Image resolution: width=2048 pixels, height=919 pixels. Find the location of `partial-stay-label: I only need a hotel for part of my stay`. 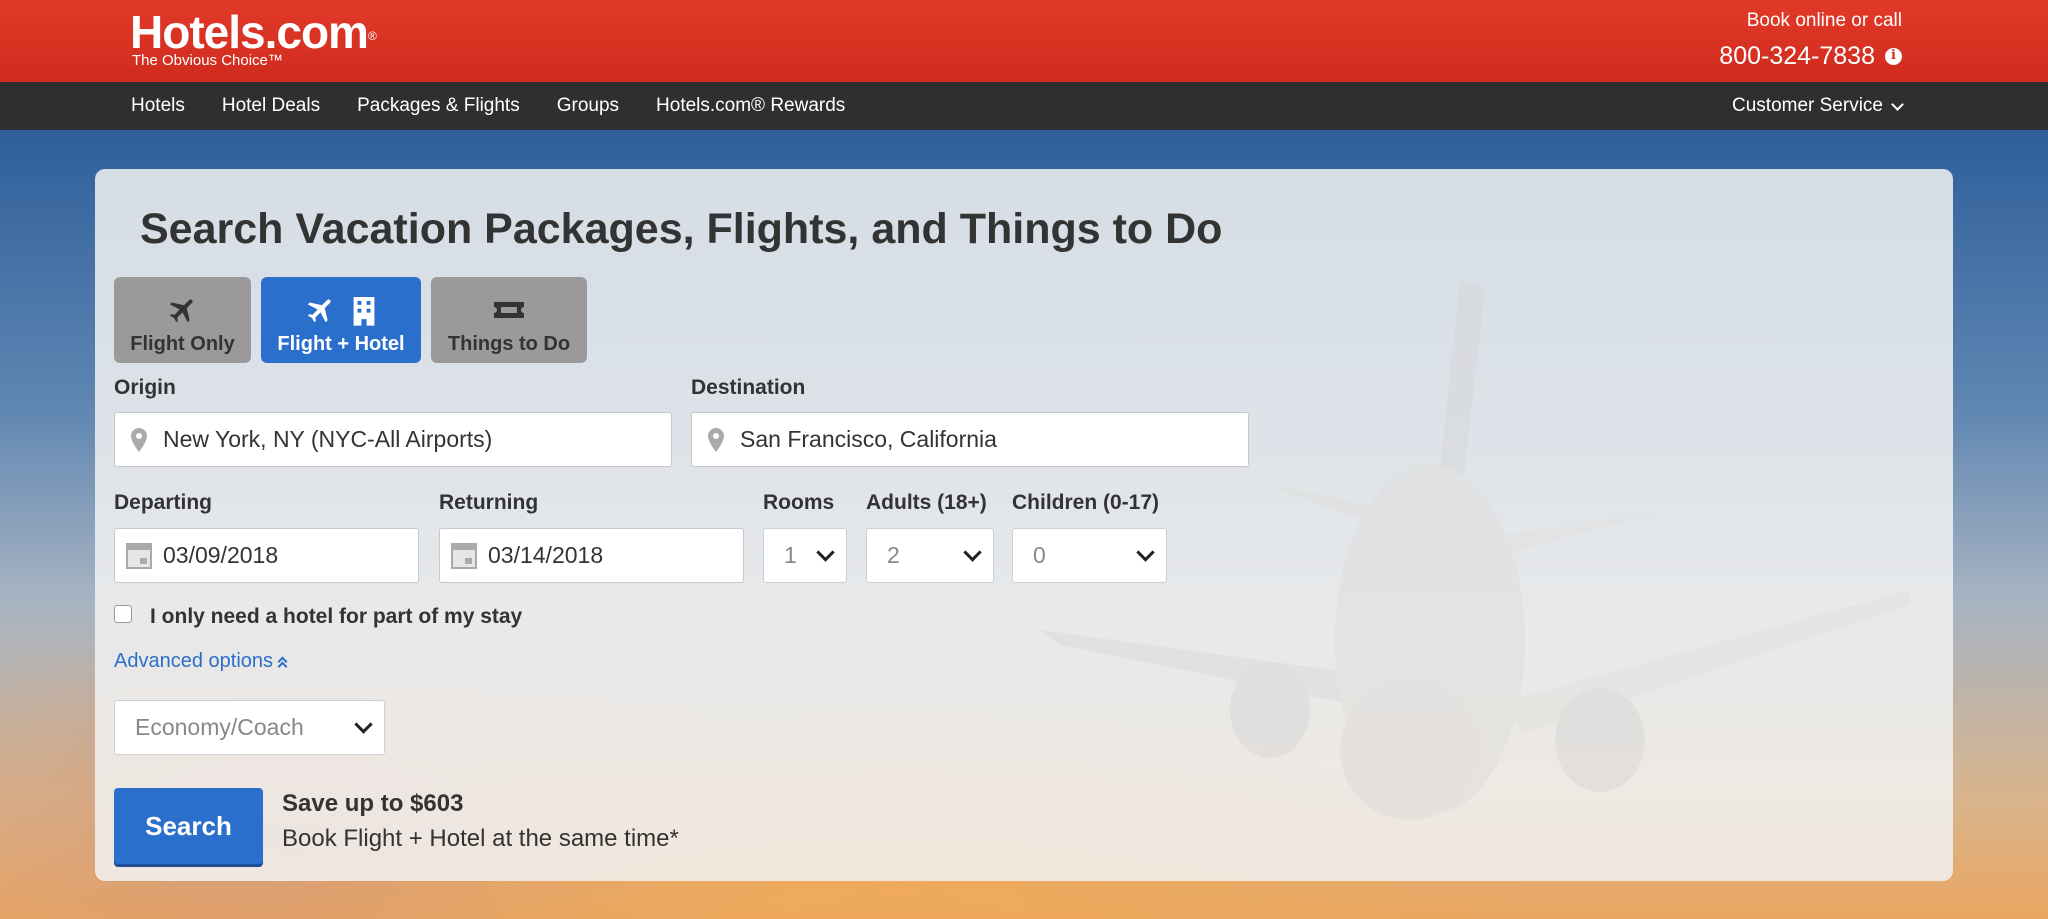

partial-stay-label: I only need a hotel for part of my stay is located at coordinates (336, 617).